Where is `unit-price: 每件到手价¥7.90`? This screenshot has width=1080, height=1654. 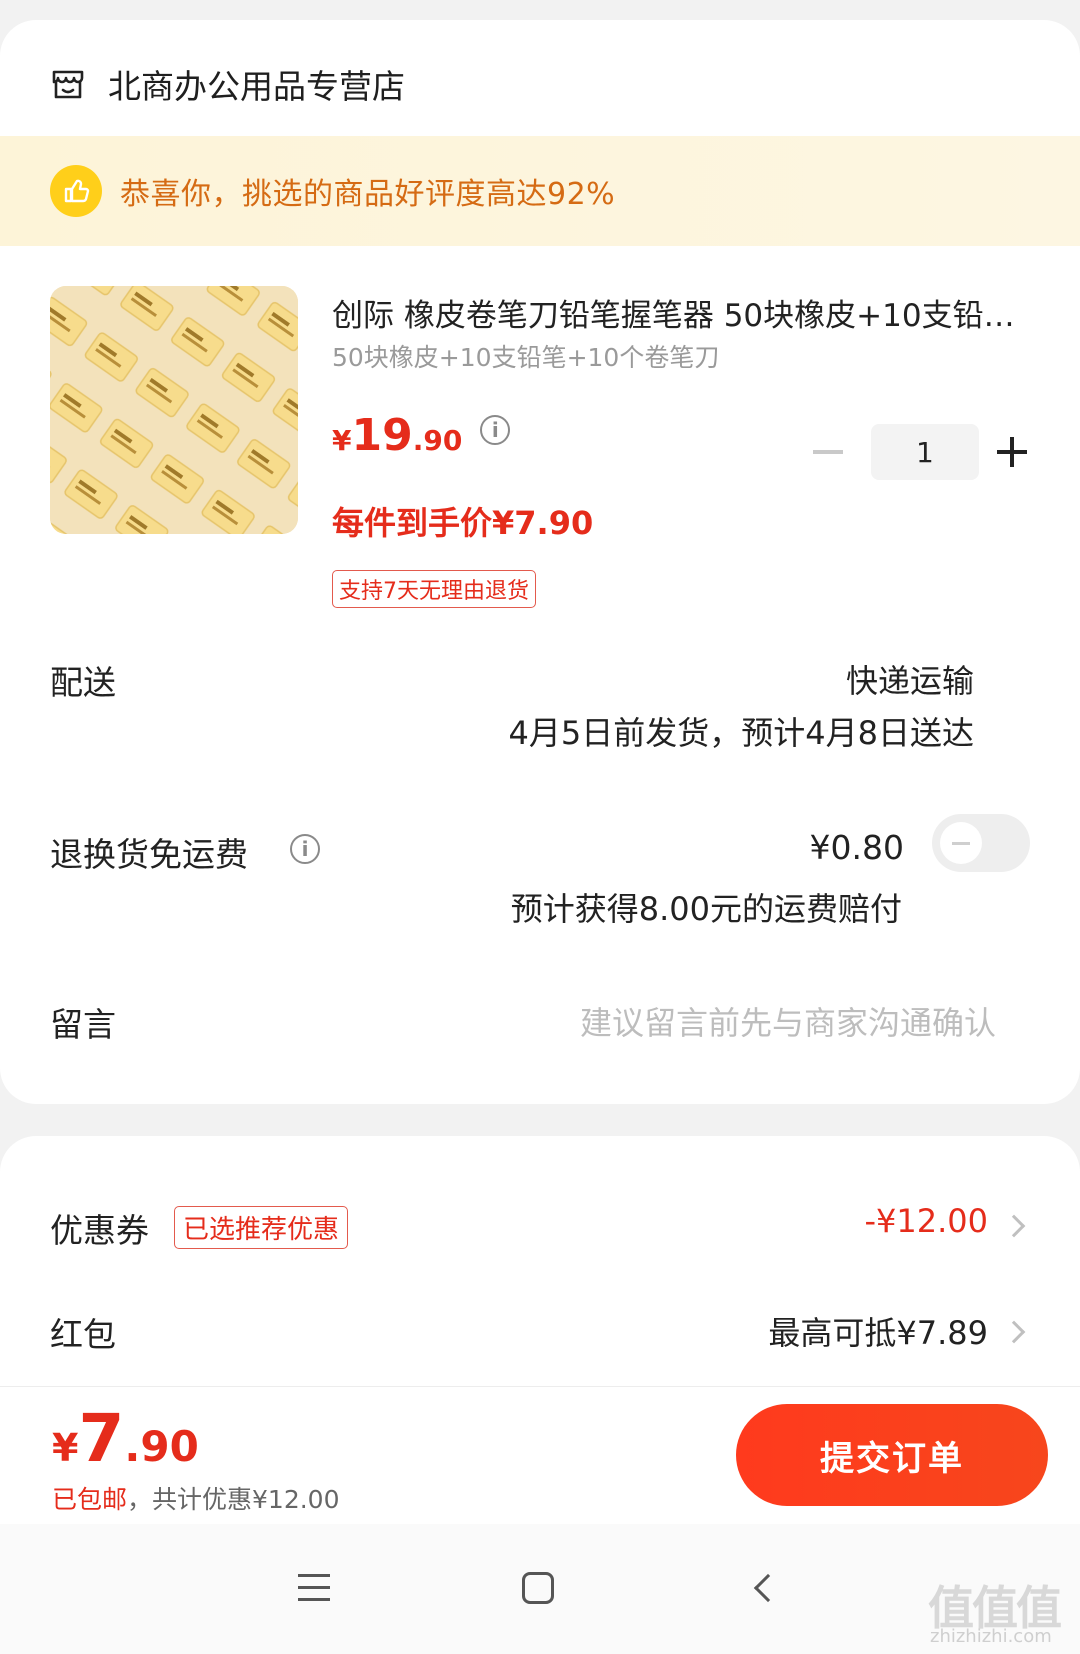 unit-price: 每件到手价¥7.90 is located at coordinates (463, 523).